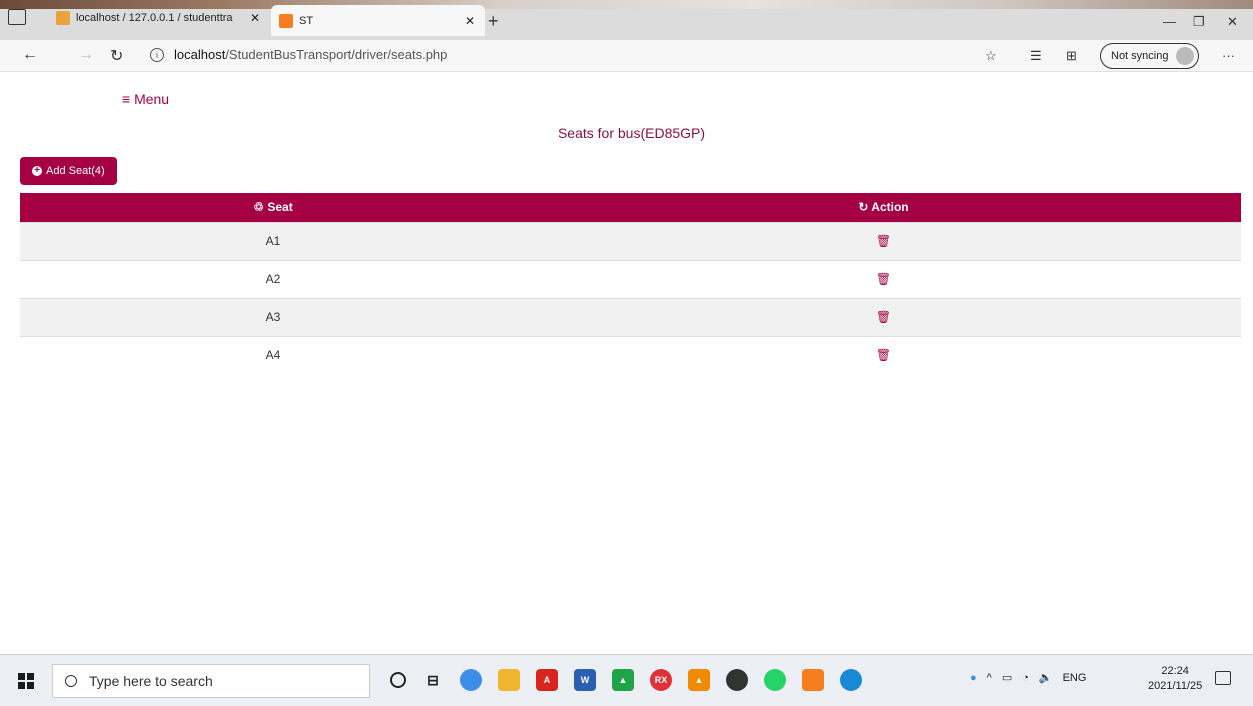 This screenshot has width=1253, height=706. I want to click on info-icon: i, so click(157, 54).